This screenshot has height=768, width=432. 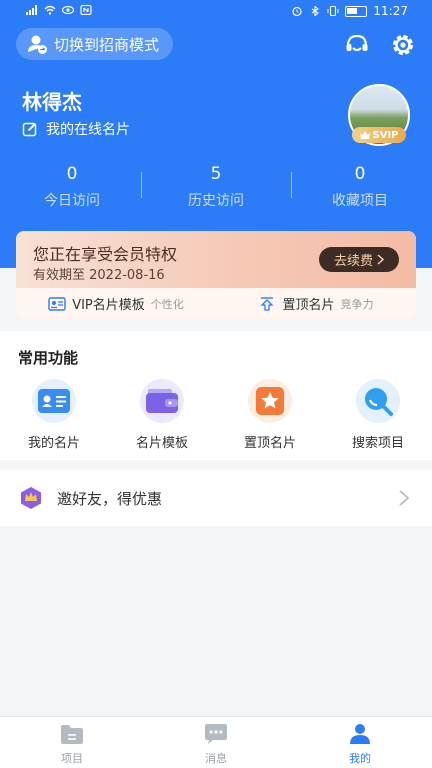 I want to click on vip-title: 您正在享受会员特权, so click(x=105, y=254).